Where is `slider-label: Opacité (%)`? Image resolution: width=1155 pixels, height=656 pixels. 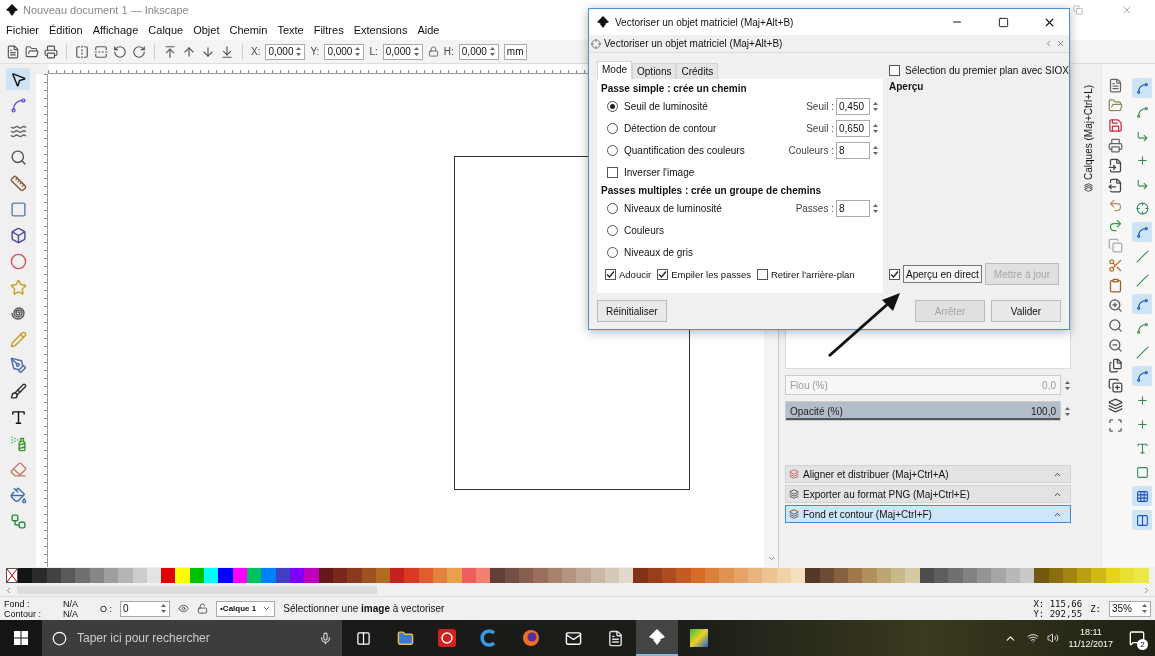
slider-label: Opacité (%) is located at coordinates (816, 411).